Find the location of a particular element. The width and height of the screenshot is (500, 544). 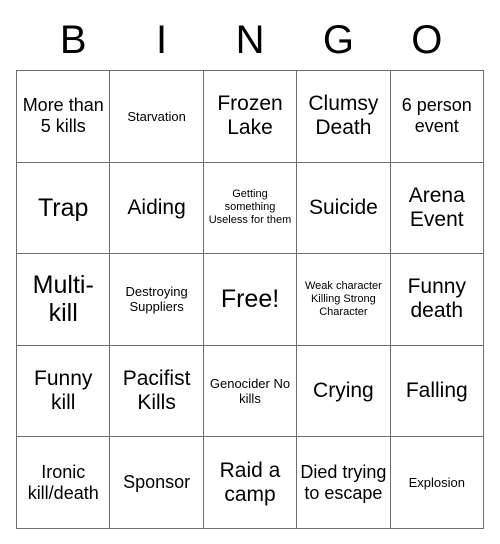

bingo-cell-free: Free! is located at coordinates (250, 299).